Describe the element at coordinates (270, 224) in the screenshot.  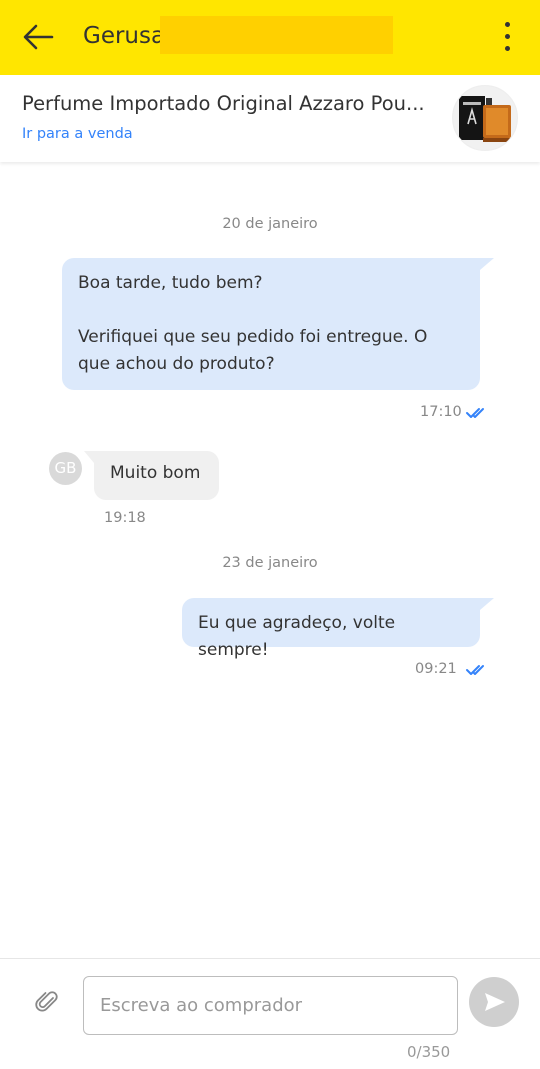
I see `date-separator: 20 de janeiro` at that location.